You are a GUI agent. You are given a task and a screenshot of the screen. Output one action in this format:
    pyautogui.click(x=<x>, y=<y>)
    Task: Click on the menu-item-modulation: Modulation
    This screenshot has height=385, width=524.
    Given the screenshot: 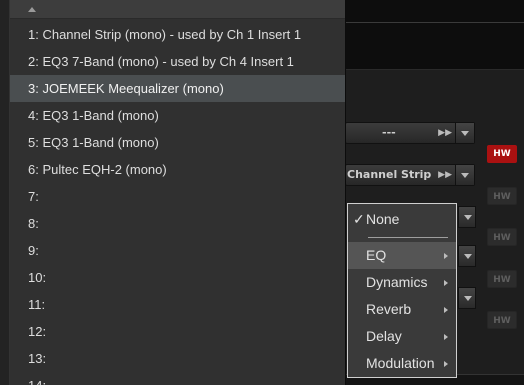 What is the action you would take?
    pyautogui.click(x=402, y=363)
    